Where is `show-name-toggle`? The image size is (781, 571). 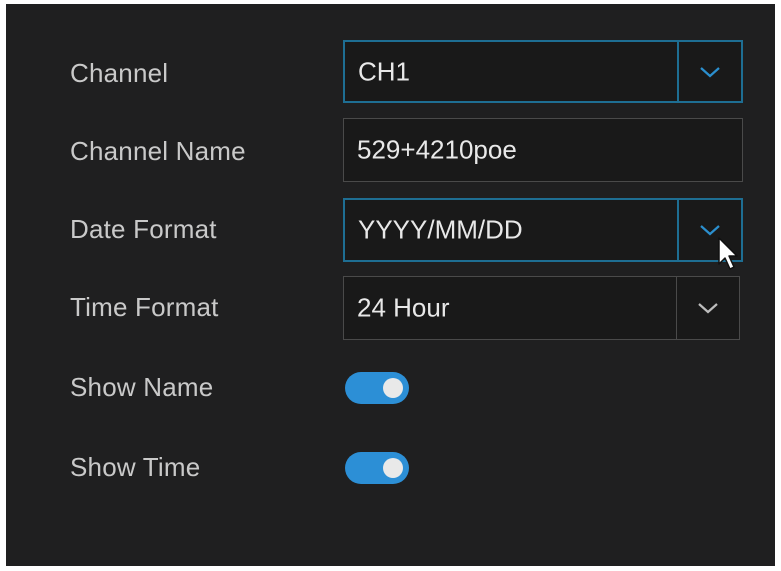 show-name-toggle is located at coordinates (377, 388).